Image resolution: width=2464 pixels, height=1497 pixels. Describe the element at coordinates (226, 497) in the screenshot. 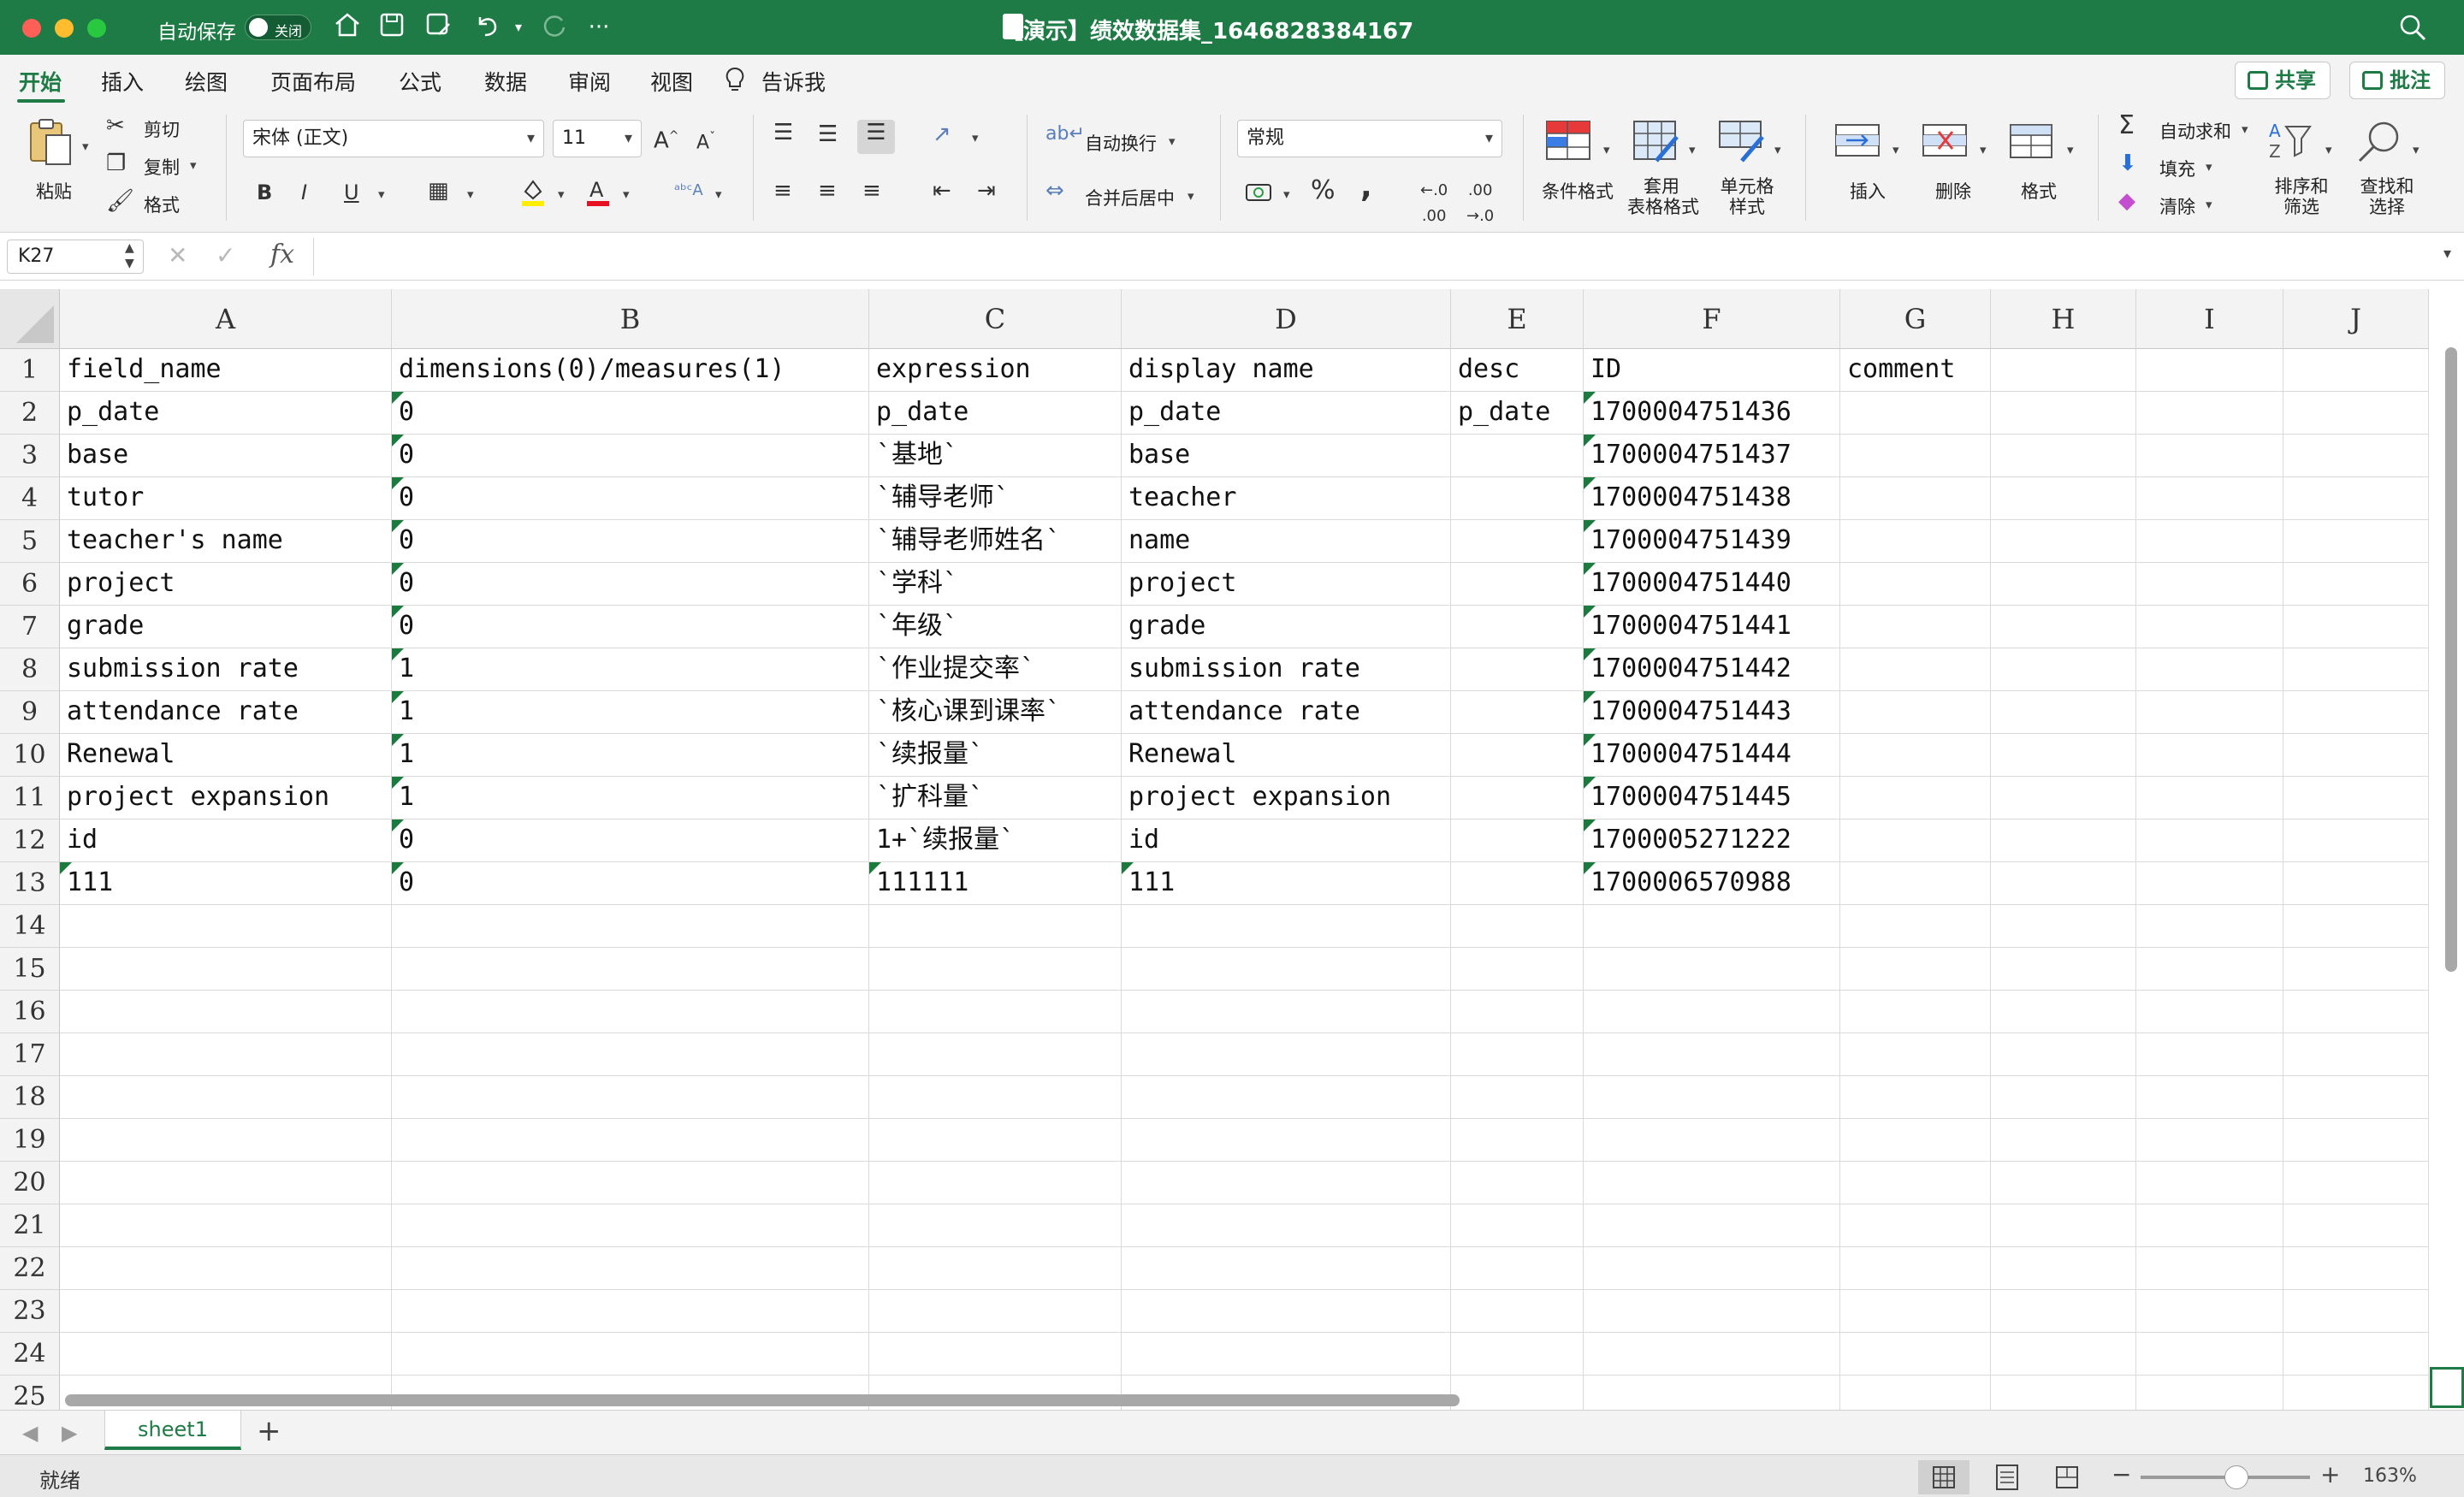

I see `cell-a4: tutor` at that location.